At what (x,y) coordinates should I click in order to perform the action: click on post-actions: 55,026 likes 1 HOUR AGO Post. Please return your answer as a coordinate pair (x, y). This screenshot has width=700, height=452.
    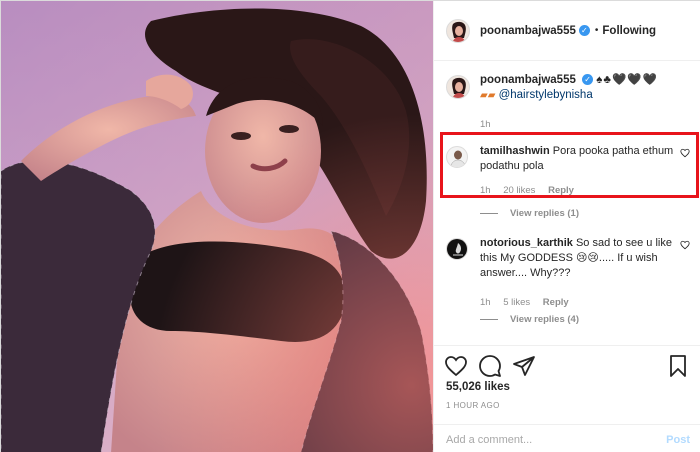
    Looking at the image, I should click on (567, 398).